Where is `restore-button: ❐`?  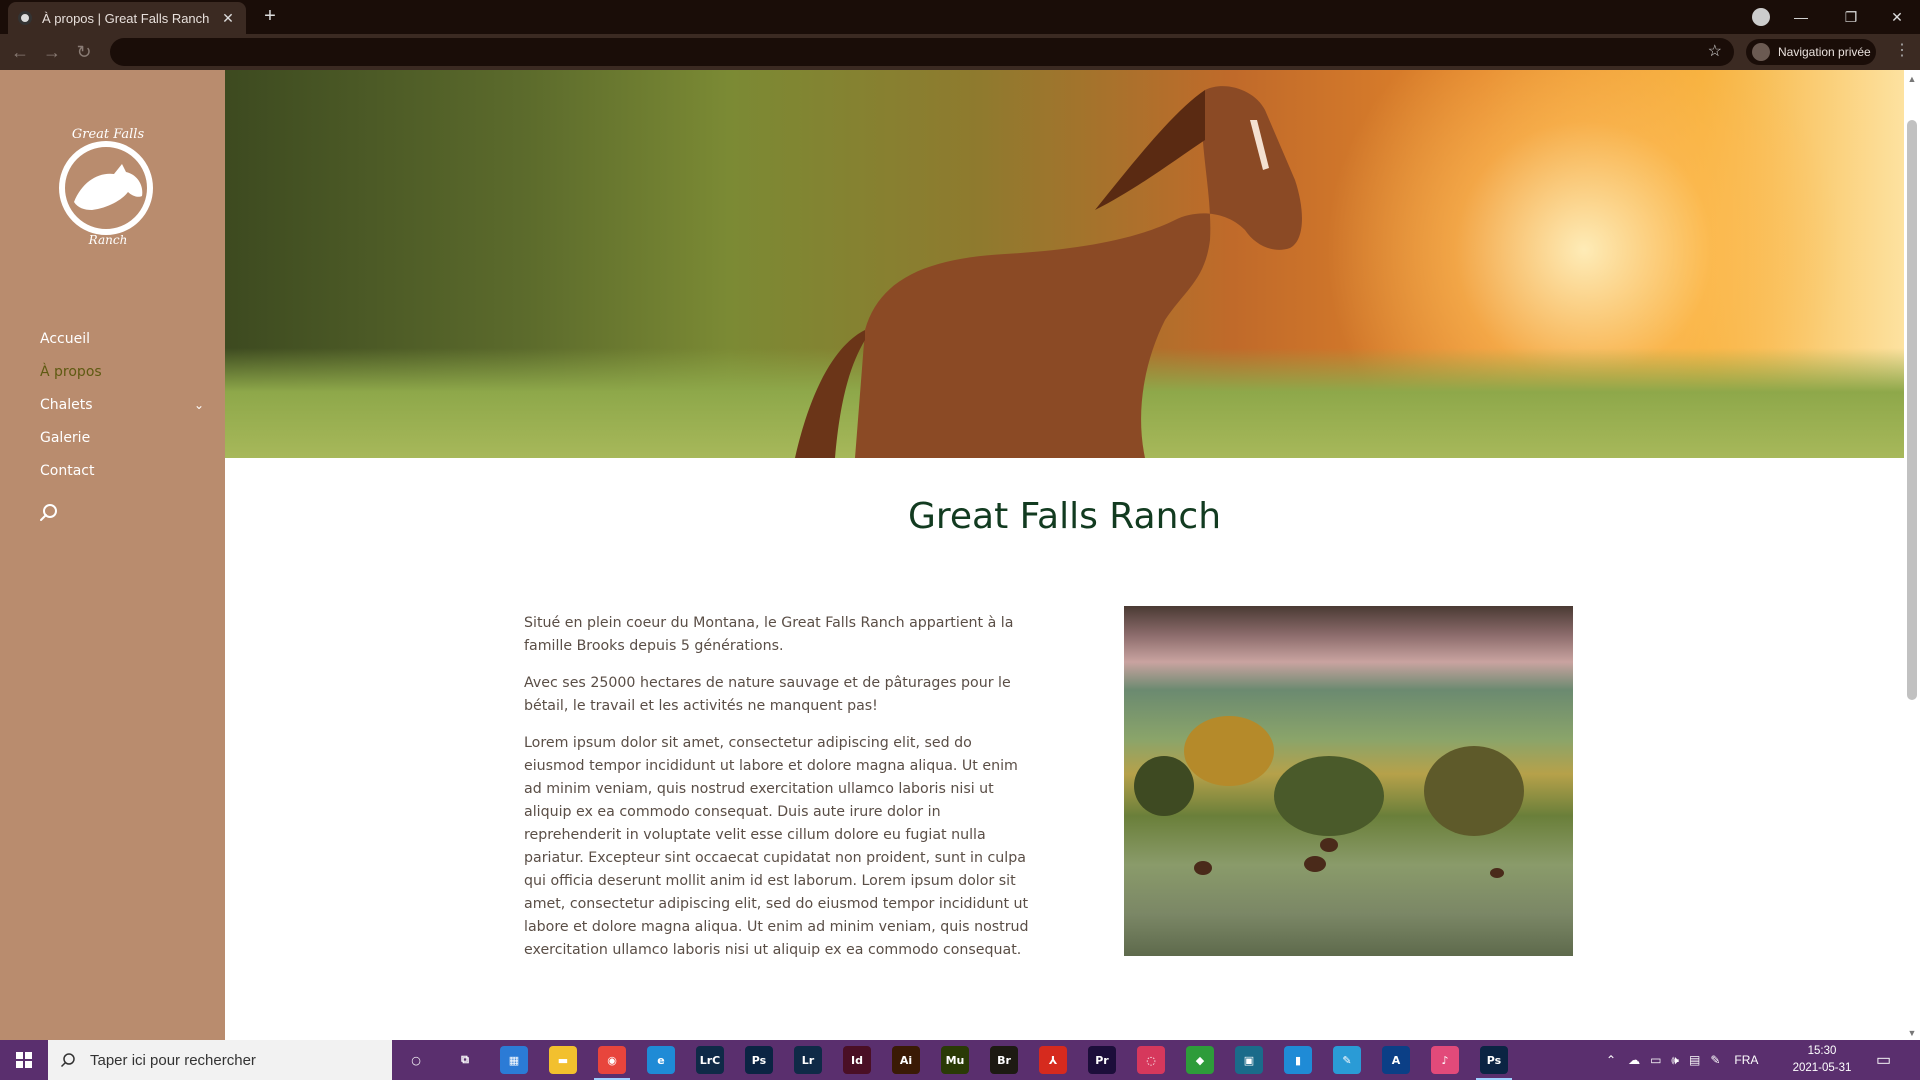 restore-button: ❐ is located at coordinates (1851, 17).